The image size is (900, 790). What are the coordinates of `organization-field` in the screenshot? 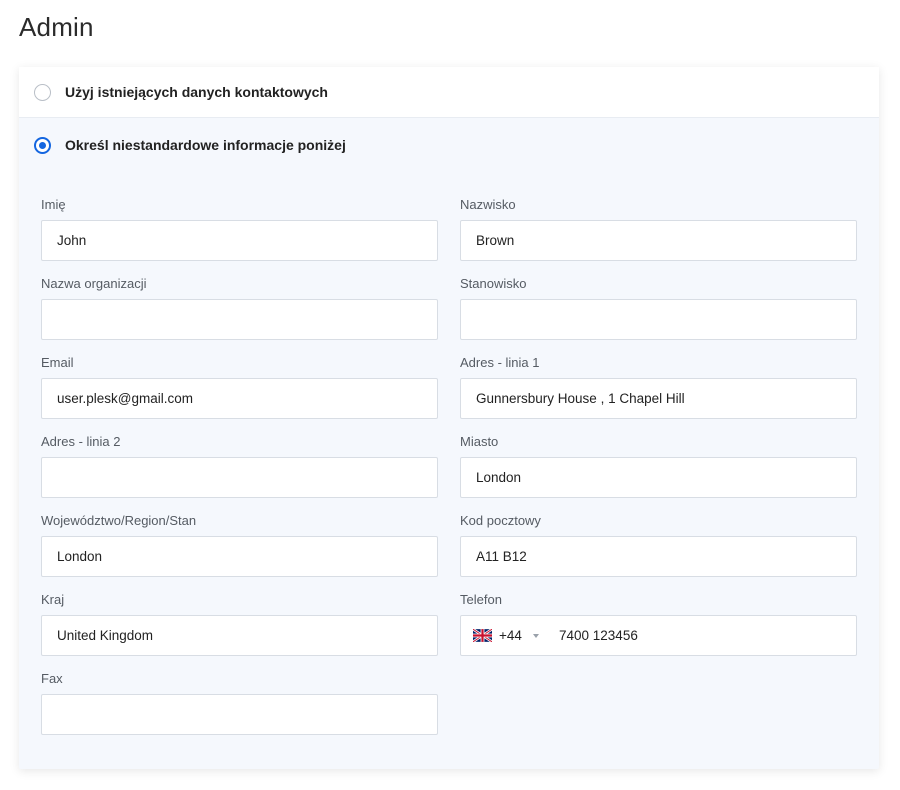 It's located at (239, 319).